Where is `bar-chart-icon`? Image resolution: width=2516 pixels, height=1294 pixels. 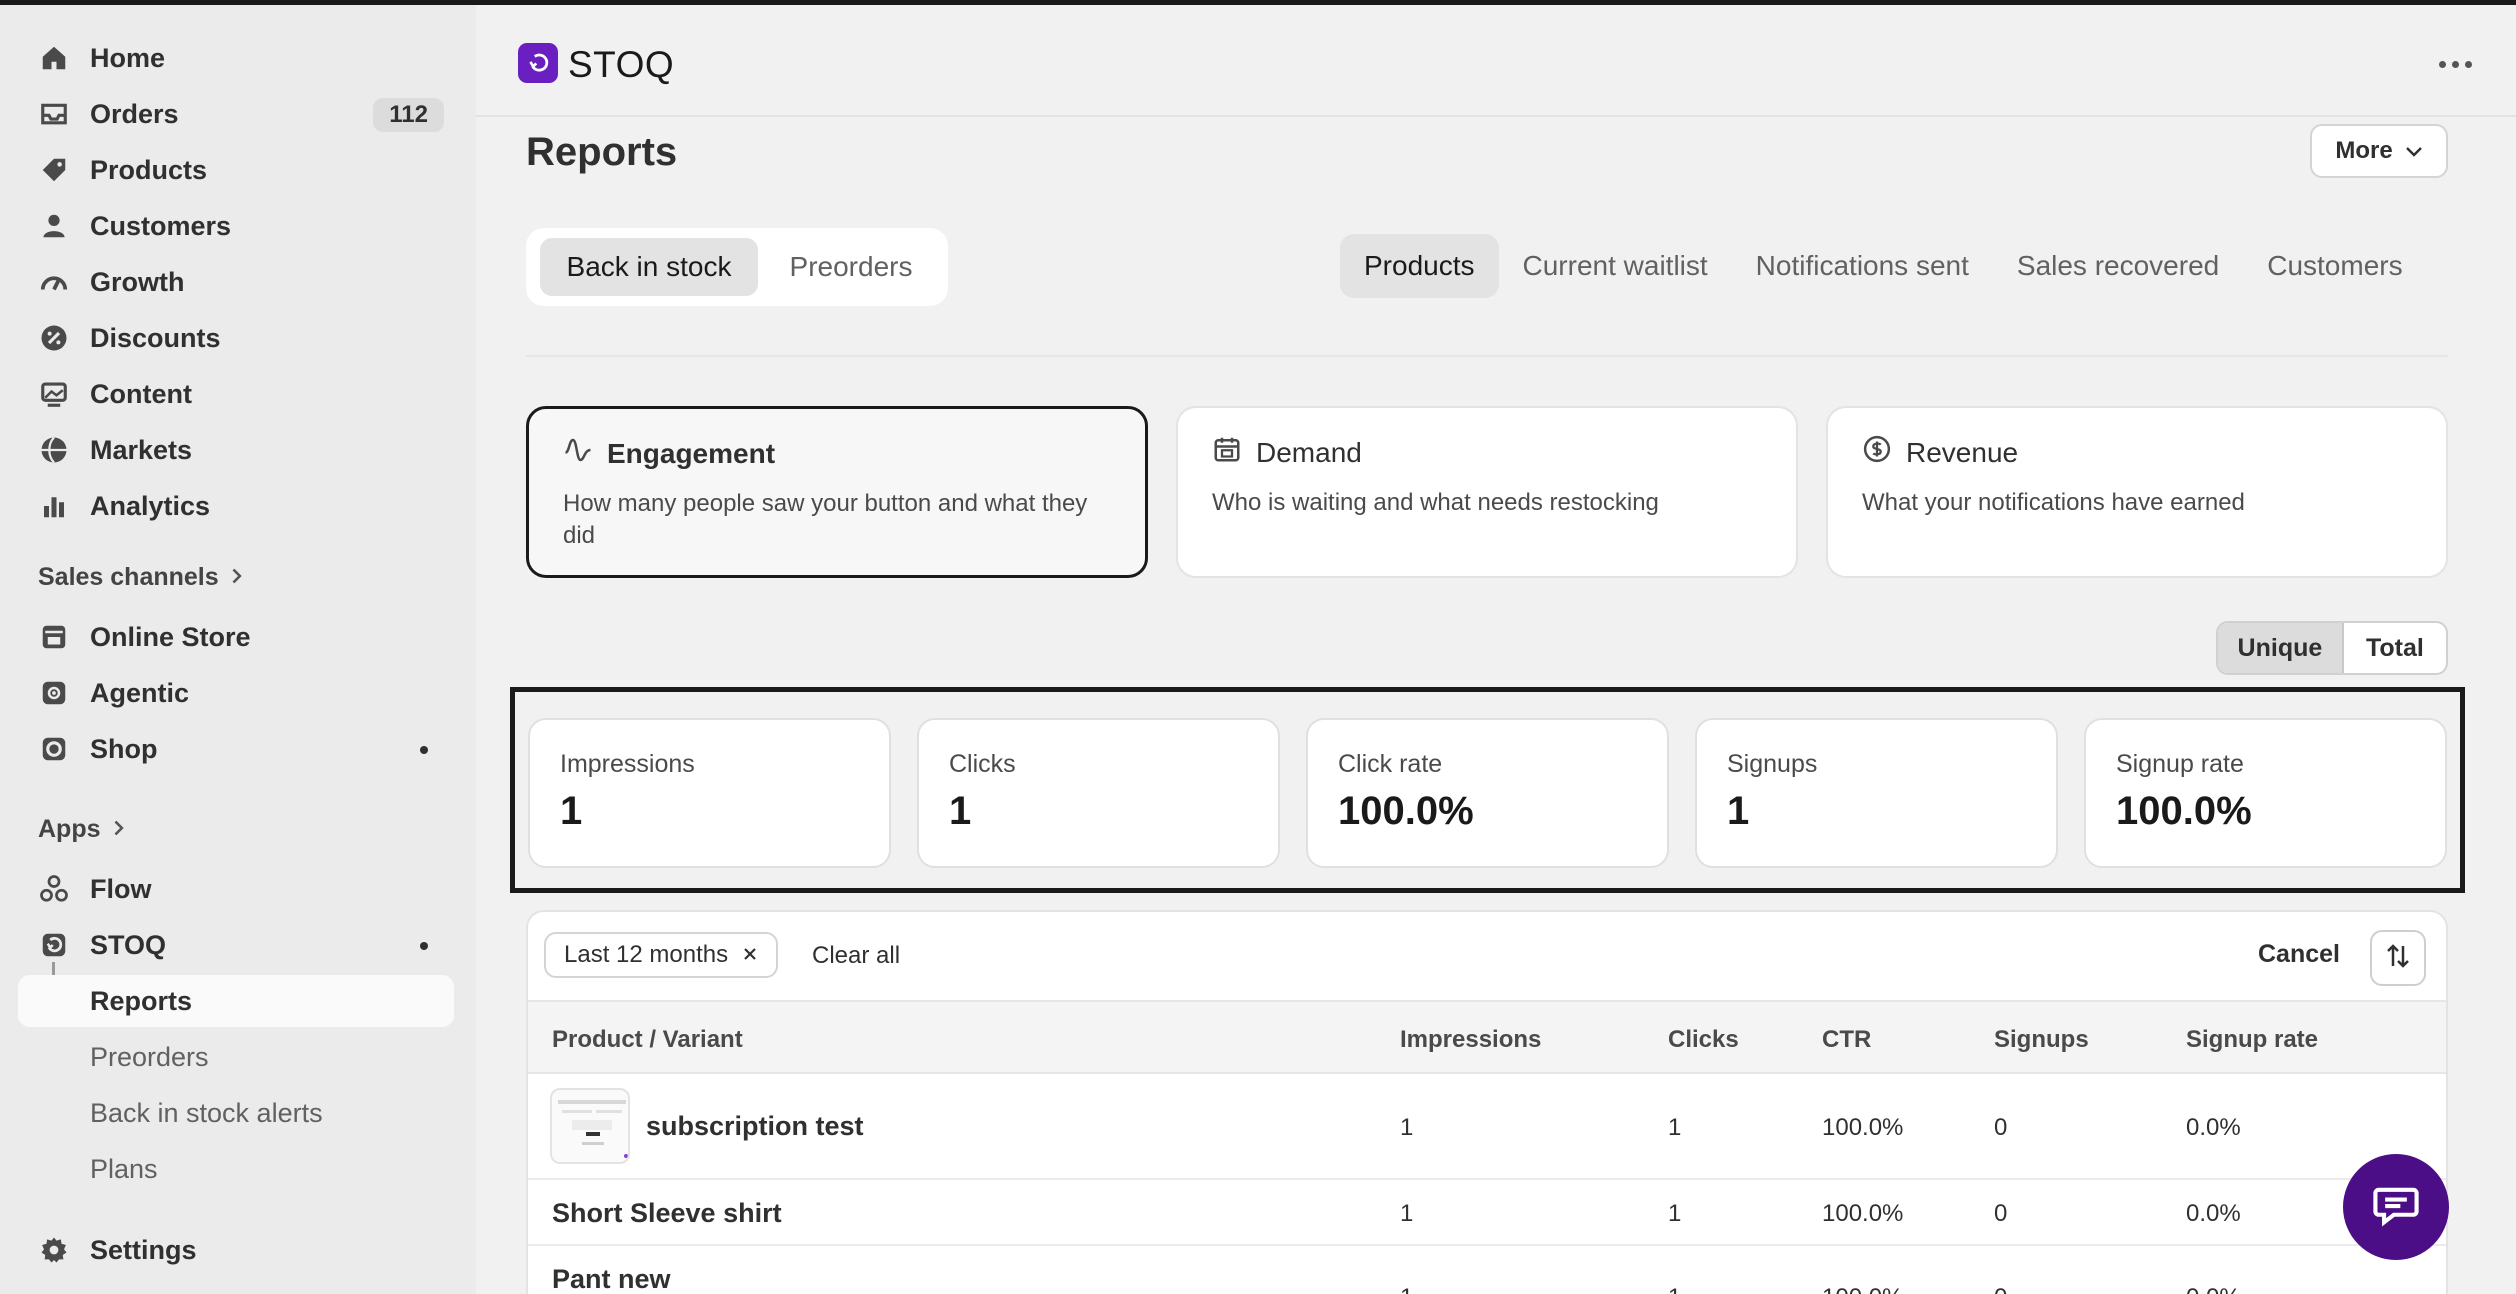 bar-chart-icon is located at coordinates (54, 506).